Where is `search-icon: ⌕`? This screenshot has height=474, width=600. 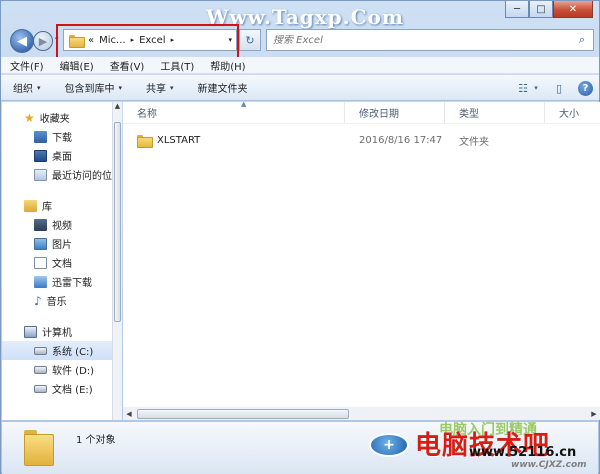
search-icon: ⌕ is located at coordinates (582, 40).